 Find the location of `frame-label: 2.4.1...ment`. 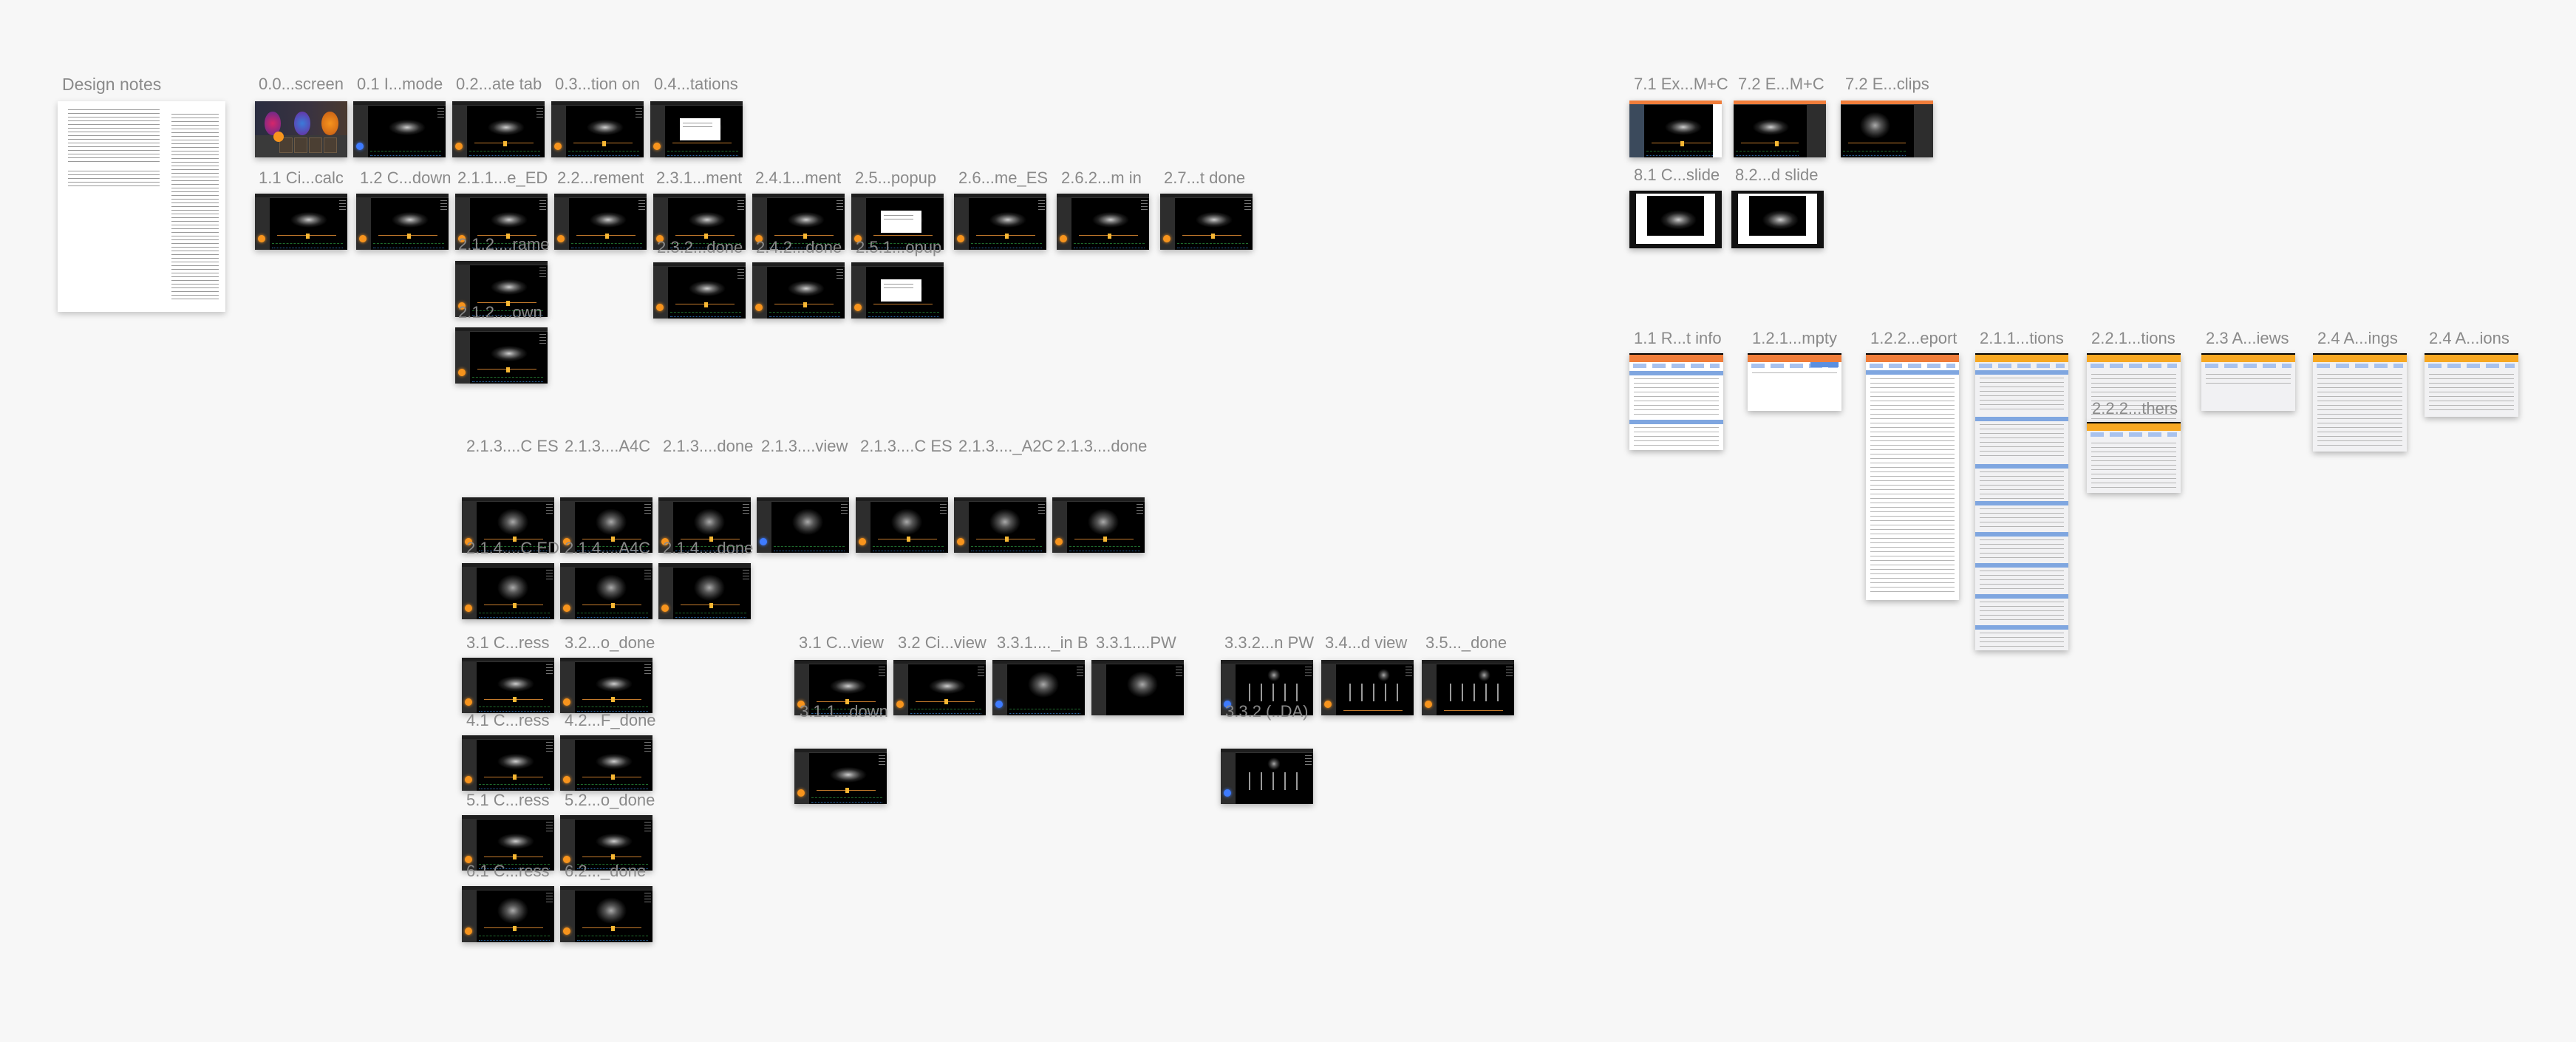

frame-label: 2.4.1...ment is located at coordinates (798, 177).